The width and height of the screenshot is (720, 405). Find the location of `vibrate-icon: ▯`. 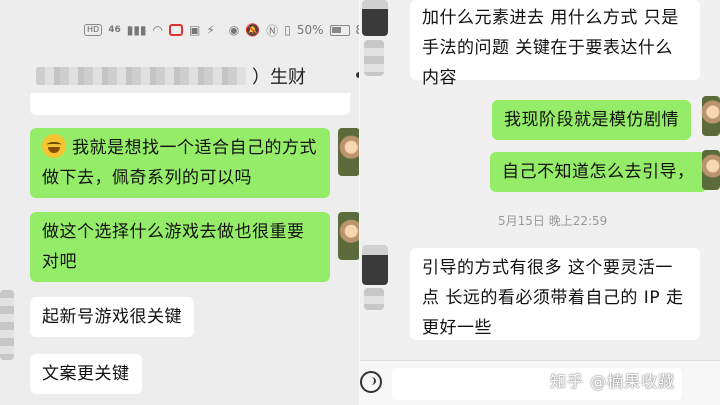

vibrate-icon: ▯ is located at coordinates (287, 30).